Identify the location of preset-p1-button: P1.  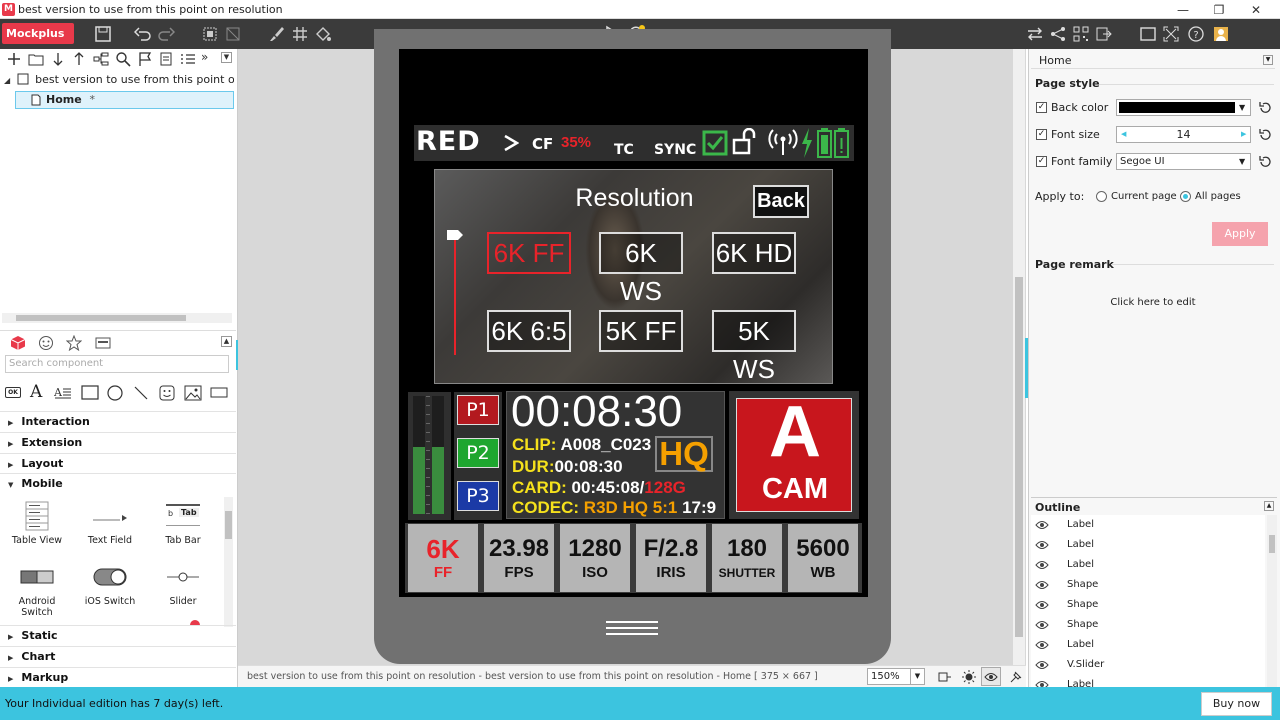
(478, 410).